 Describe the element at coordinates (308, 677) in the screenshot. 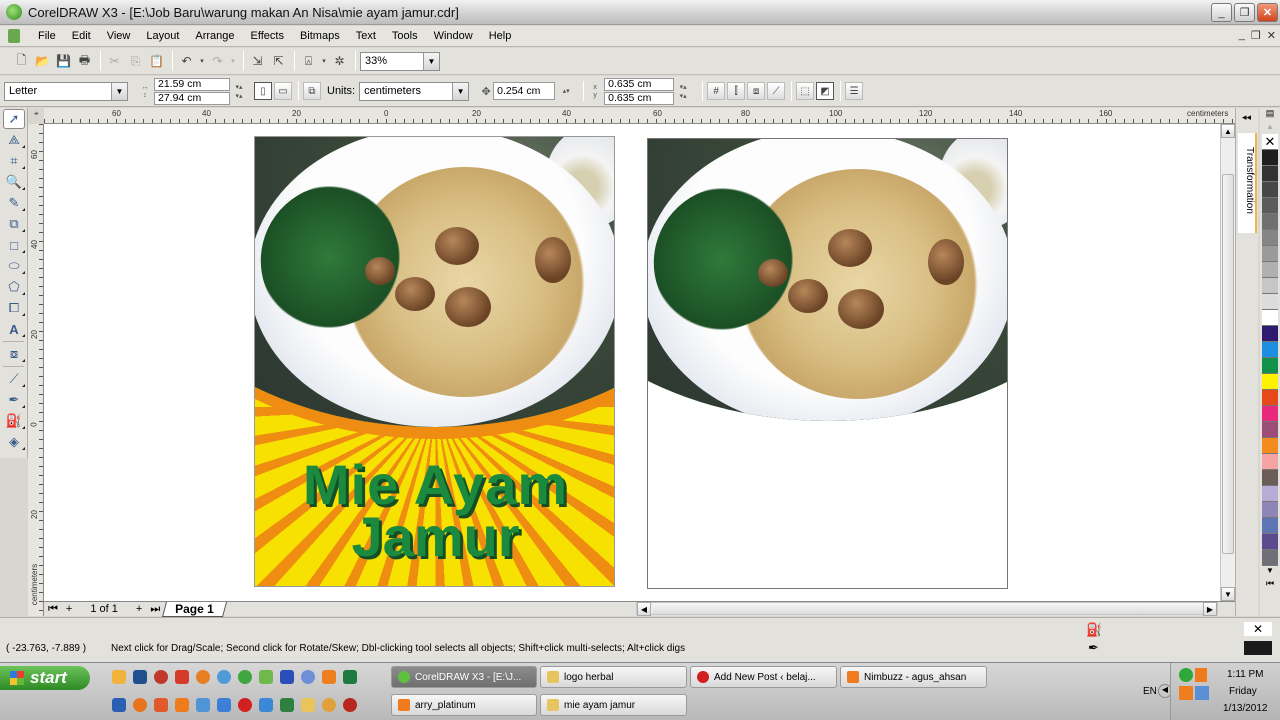

I see `media-icon` at that location.